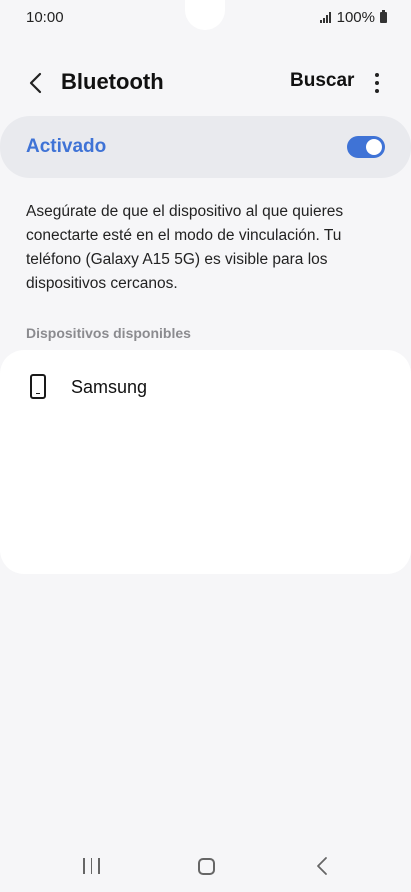 The image size is (411, 892). I want to click on navigation-bar, so click(205, 867).